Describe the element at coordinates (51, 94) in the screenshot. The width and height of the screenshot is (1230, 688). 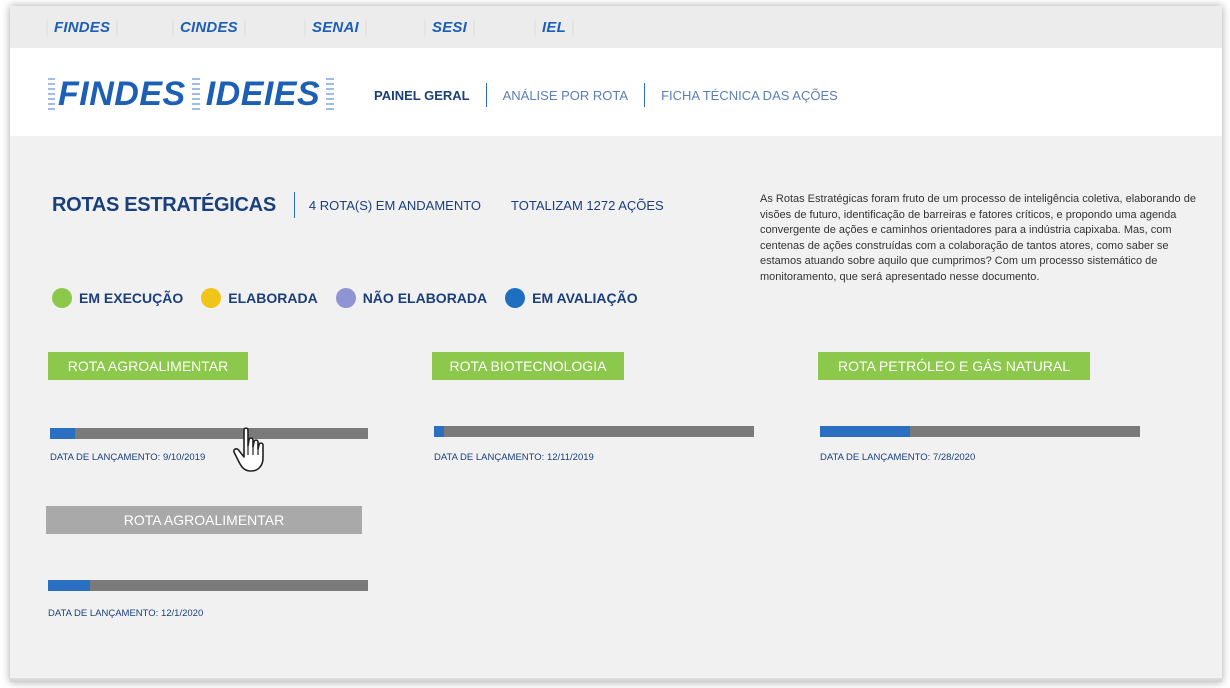
I see `logo-stripes-icon` at that location.